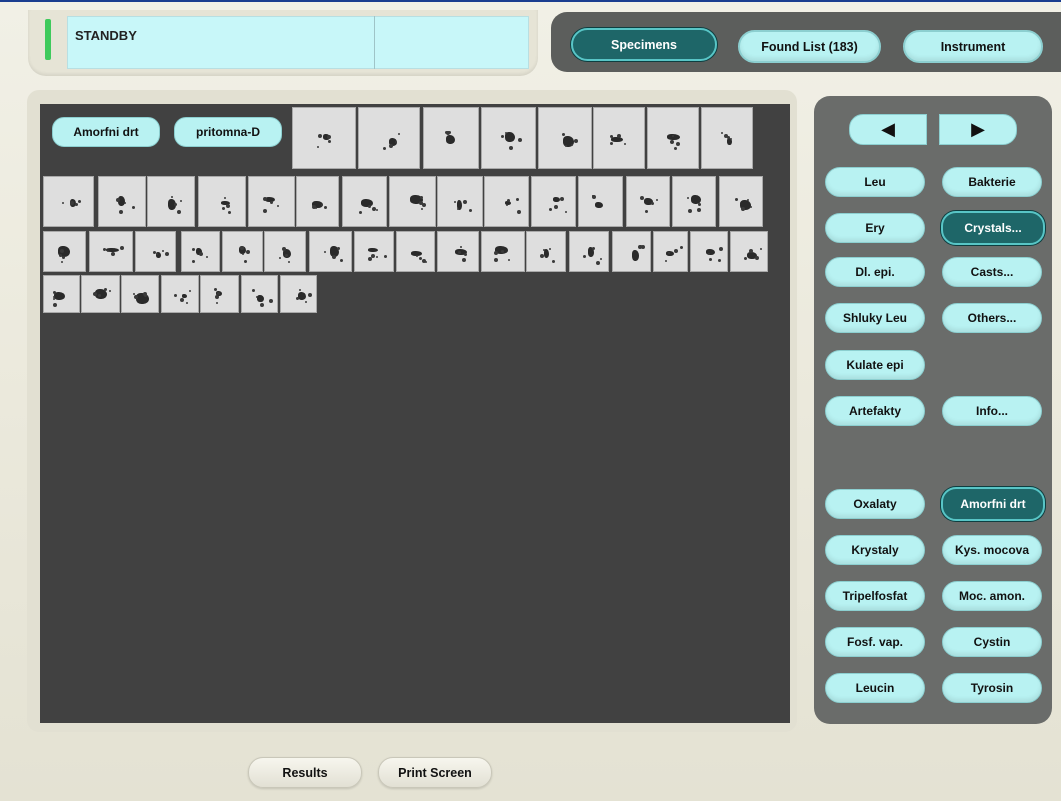 The height and width of the screenshot is (801, 1061). What do you see at coordinates (992, 182) in the screenshot?
I see `category-bakterie: Bakterie` at bounding box center [992, 182].